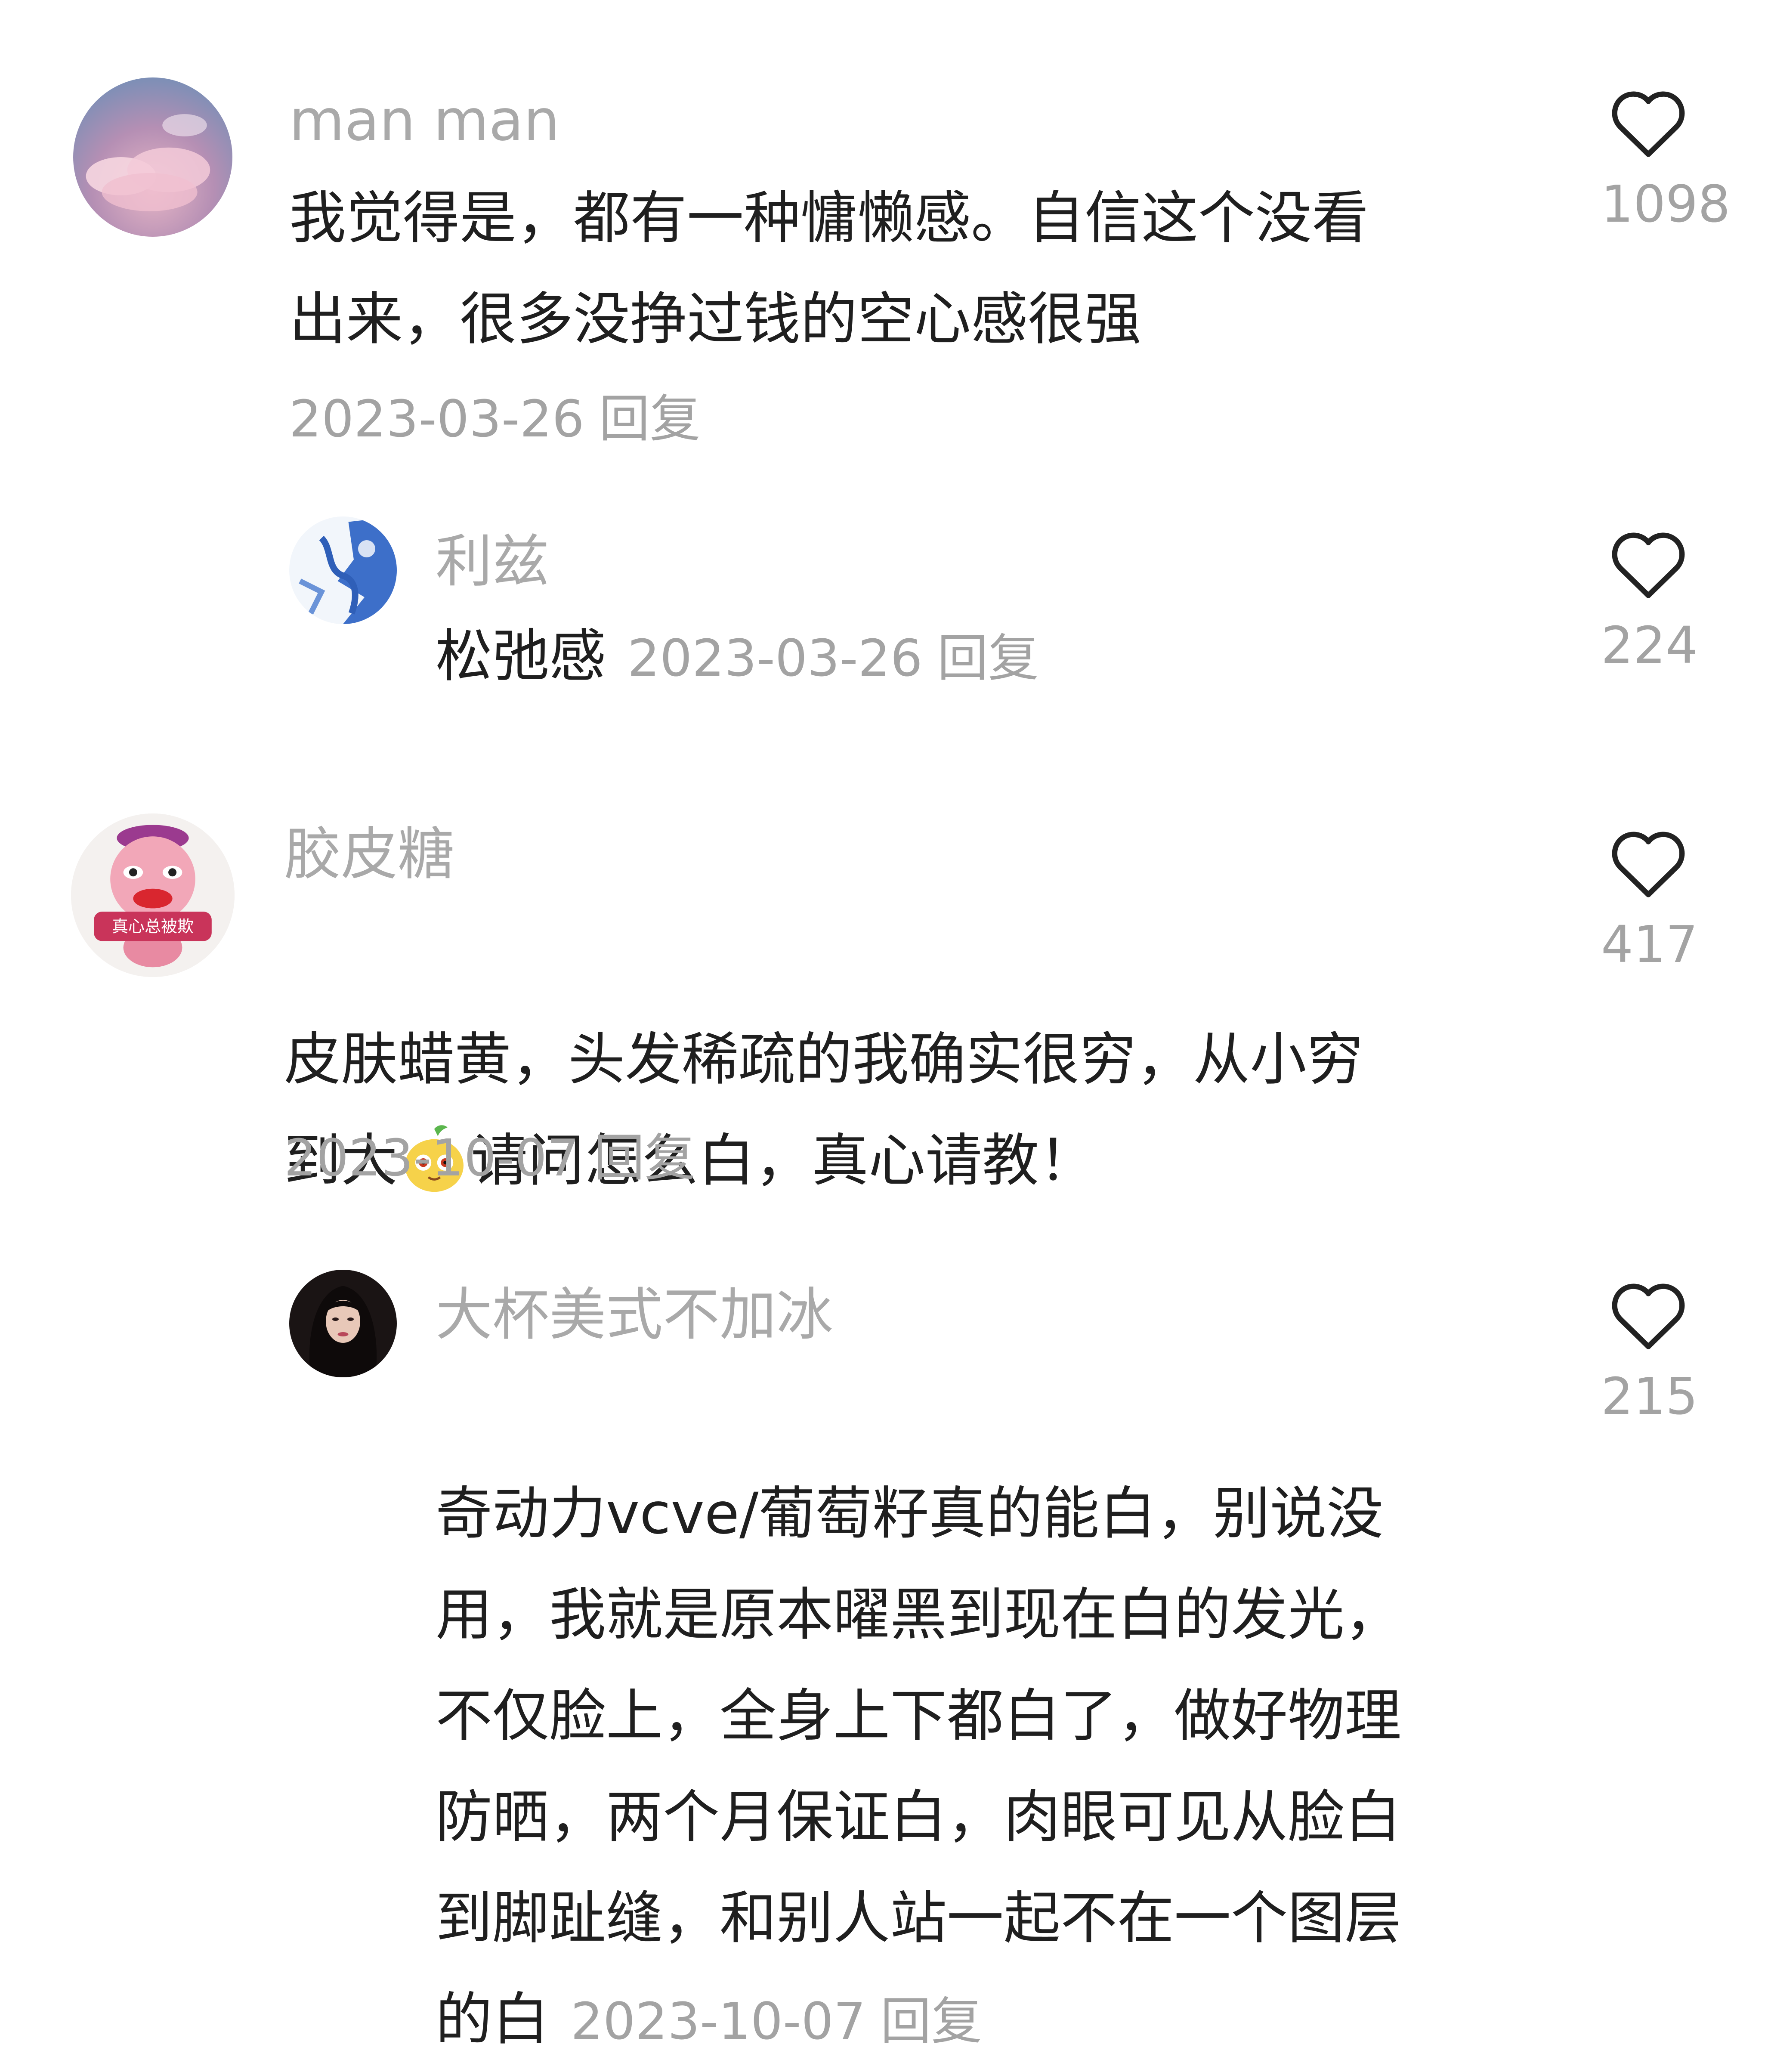 The width and height of the screenshot is (1771, 2072). Describe the element at coordinates (369, 855) in the screenshot. I see `comment-username: 胶皮糖` at that location.